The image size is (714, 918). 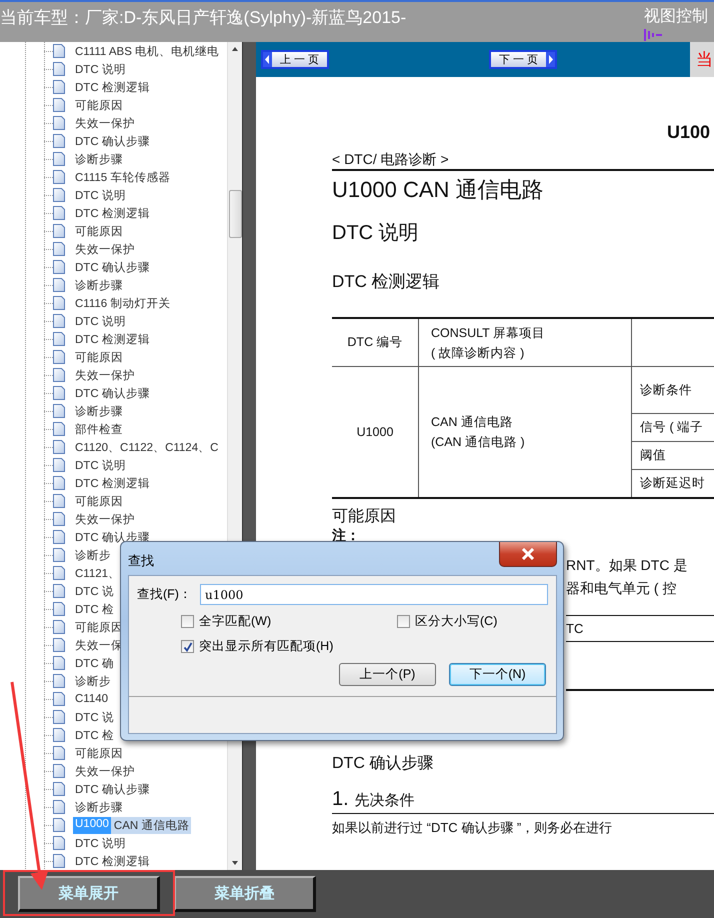 I want to click on step-number: 1., so click(x=340, y=799).